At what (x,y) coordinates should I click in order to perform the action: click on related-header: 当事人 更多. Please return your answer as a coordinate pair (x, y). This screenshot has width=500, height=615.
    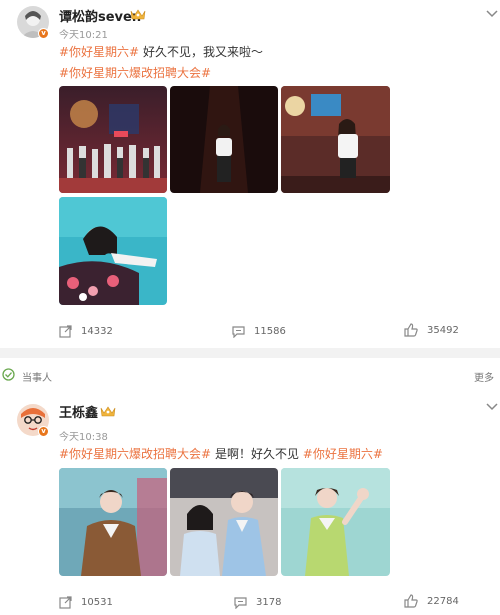
    Looking at the image, I should click on (250, 374).